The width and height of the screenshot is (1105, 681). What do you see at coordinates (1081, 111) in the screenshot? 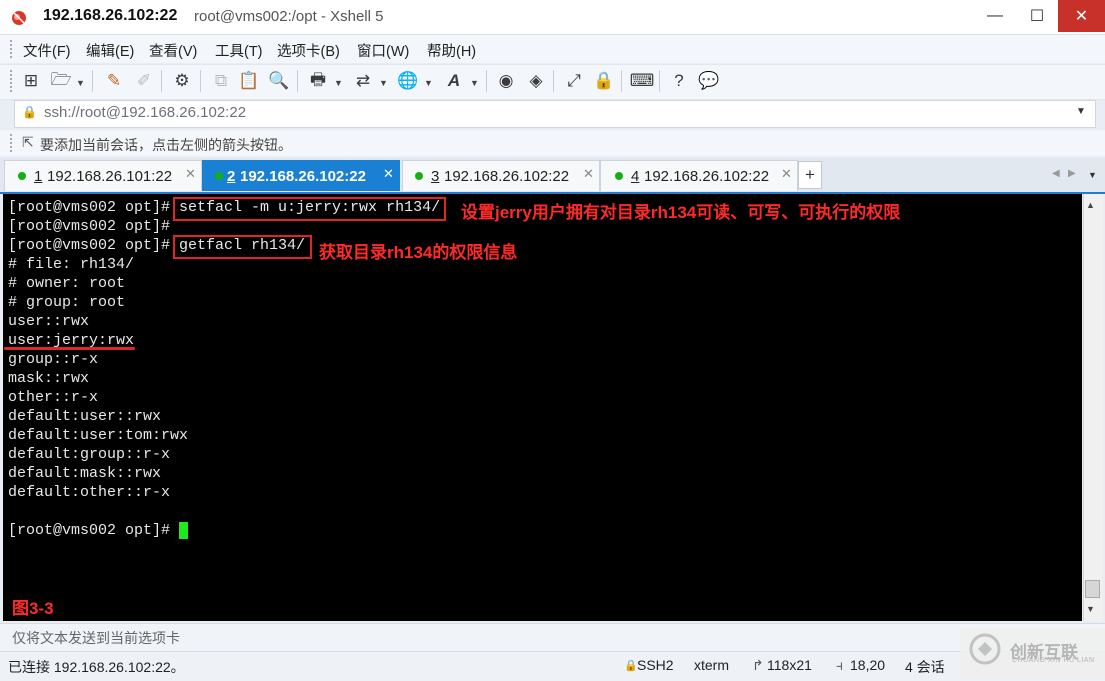
I see `address-dropdown-icon: ▼` at bounding box center [1081, 111].